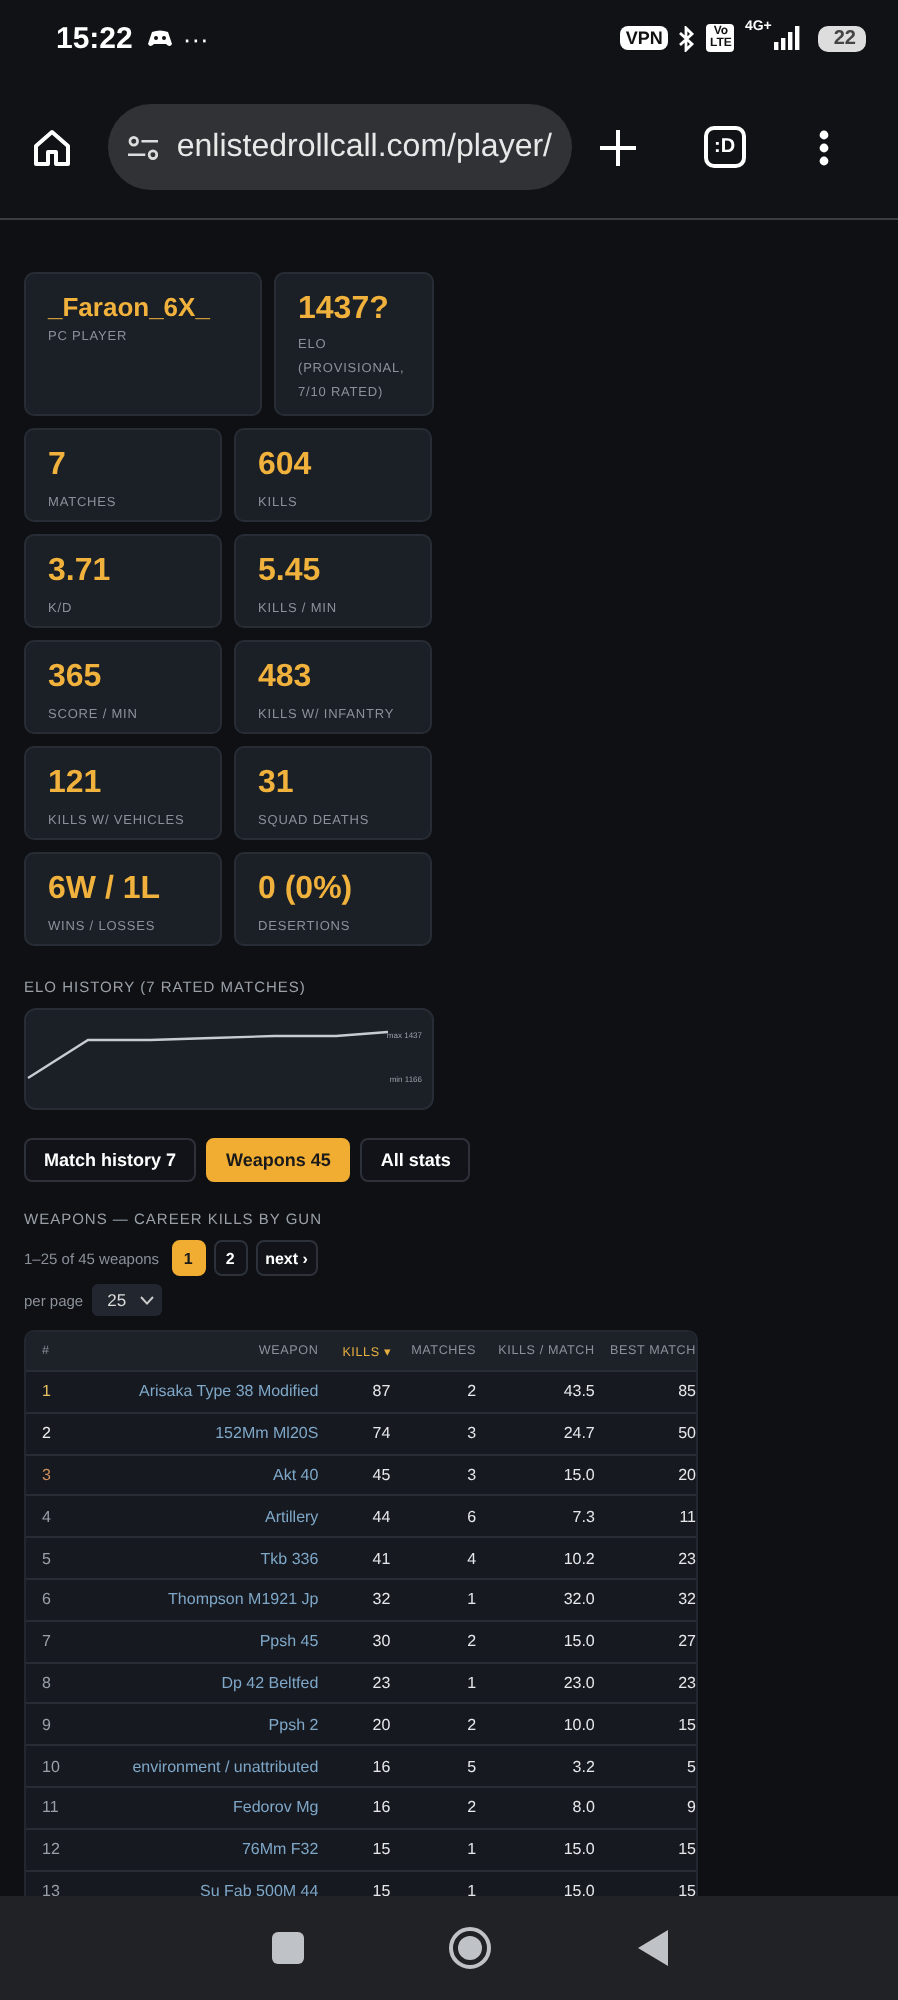 The width and height of the screenshot is (898, 2000). Describe the element at coordinates (46, 1391) in the screenshot. I see `rank-number: 1` at that location.